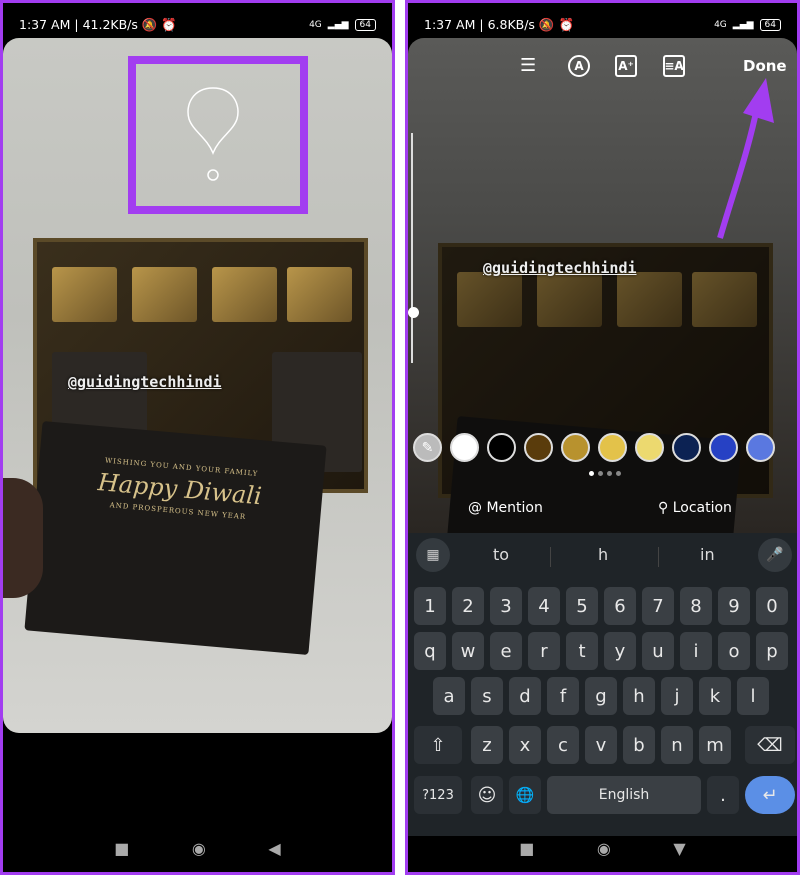 This screenshot has height=875, width=800. Describe the element at coordinates (702, 508) in the screenshot. I see `location-label: Location` at that location.